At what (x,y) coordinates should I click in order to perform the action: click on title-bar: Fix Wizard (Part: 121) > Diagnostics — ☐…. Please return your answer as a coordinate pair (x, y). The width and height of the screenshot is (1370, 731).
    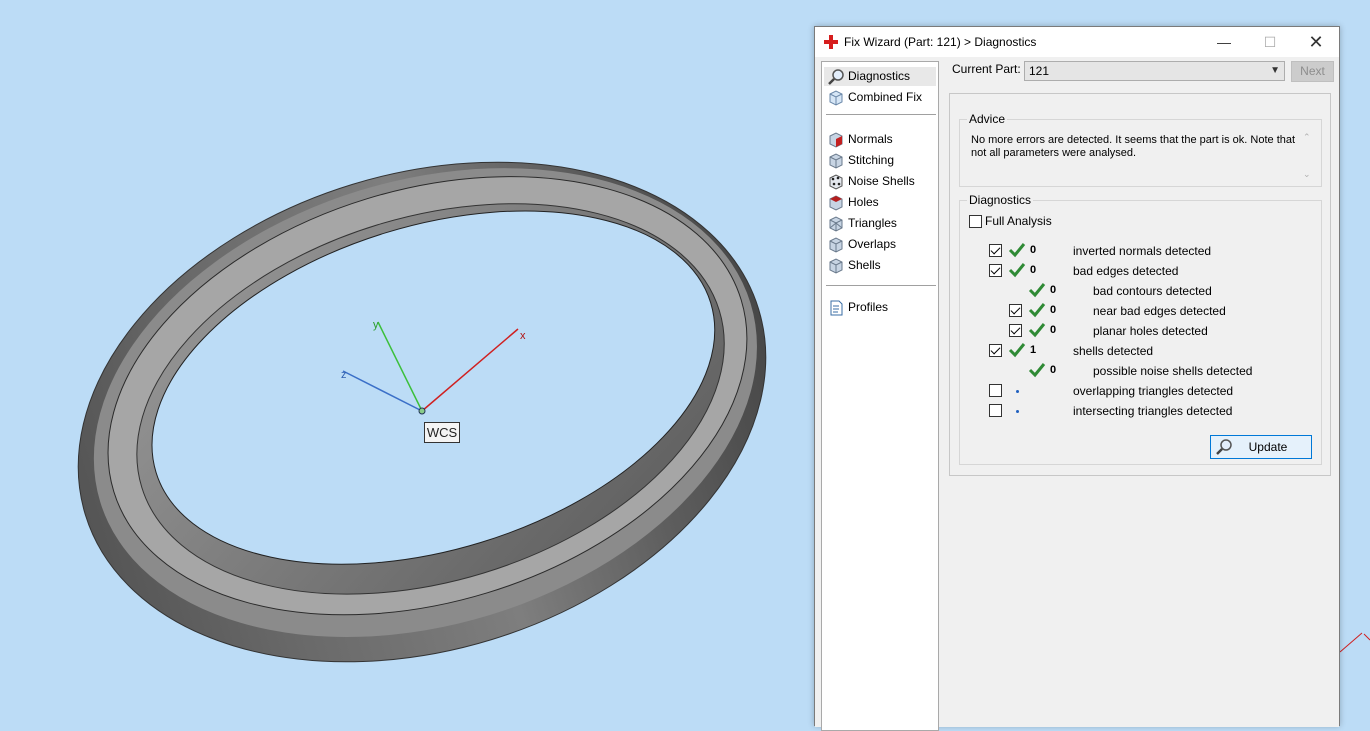
    Looking at the image, I should click on (1077, 42).